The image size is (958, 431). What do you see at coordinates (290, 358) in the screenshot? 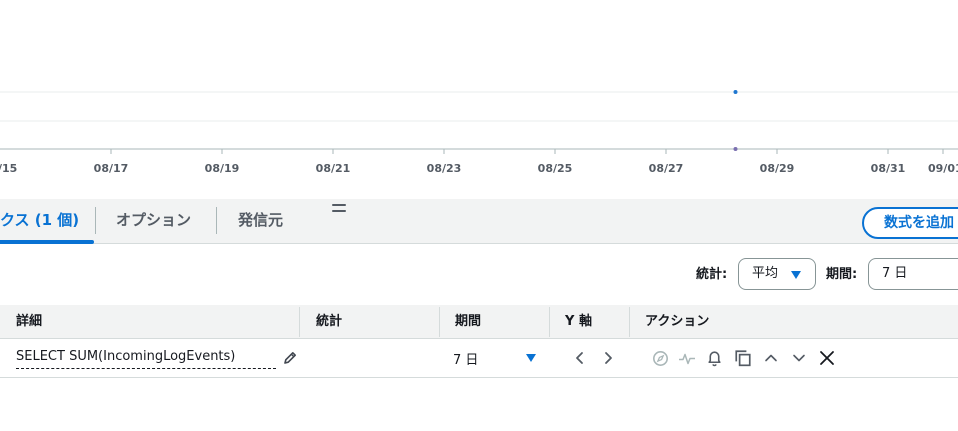
I see `pencil-icon` at bounding box center [290, 358].